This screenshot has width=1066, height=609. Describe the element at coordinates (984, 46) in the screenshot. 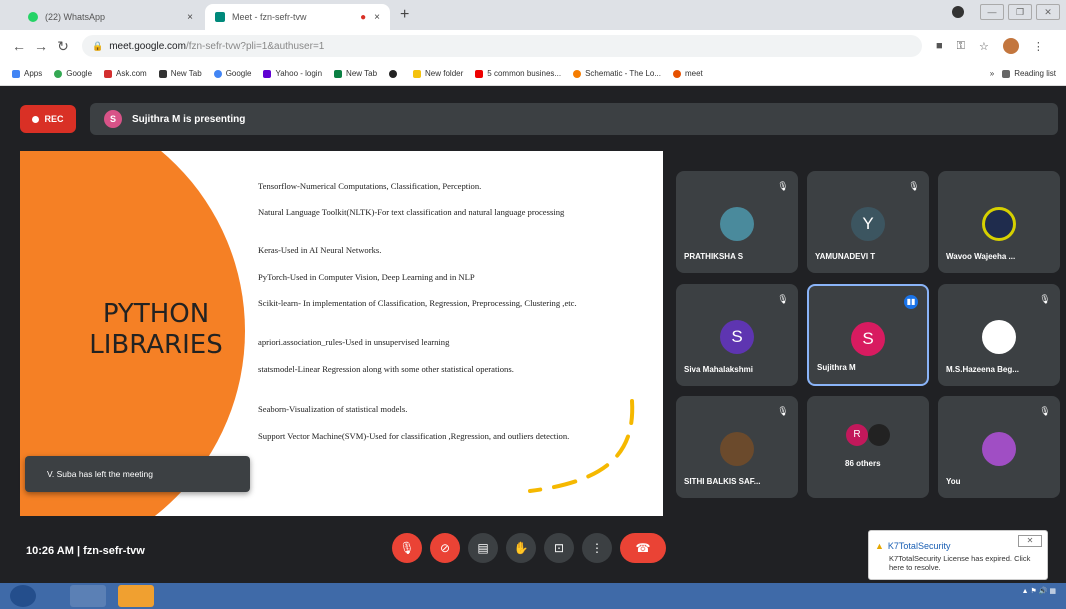

I see `bookmark-star-icon: ☆` at that location.